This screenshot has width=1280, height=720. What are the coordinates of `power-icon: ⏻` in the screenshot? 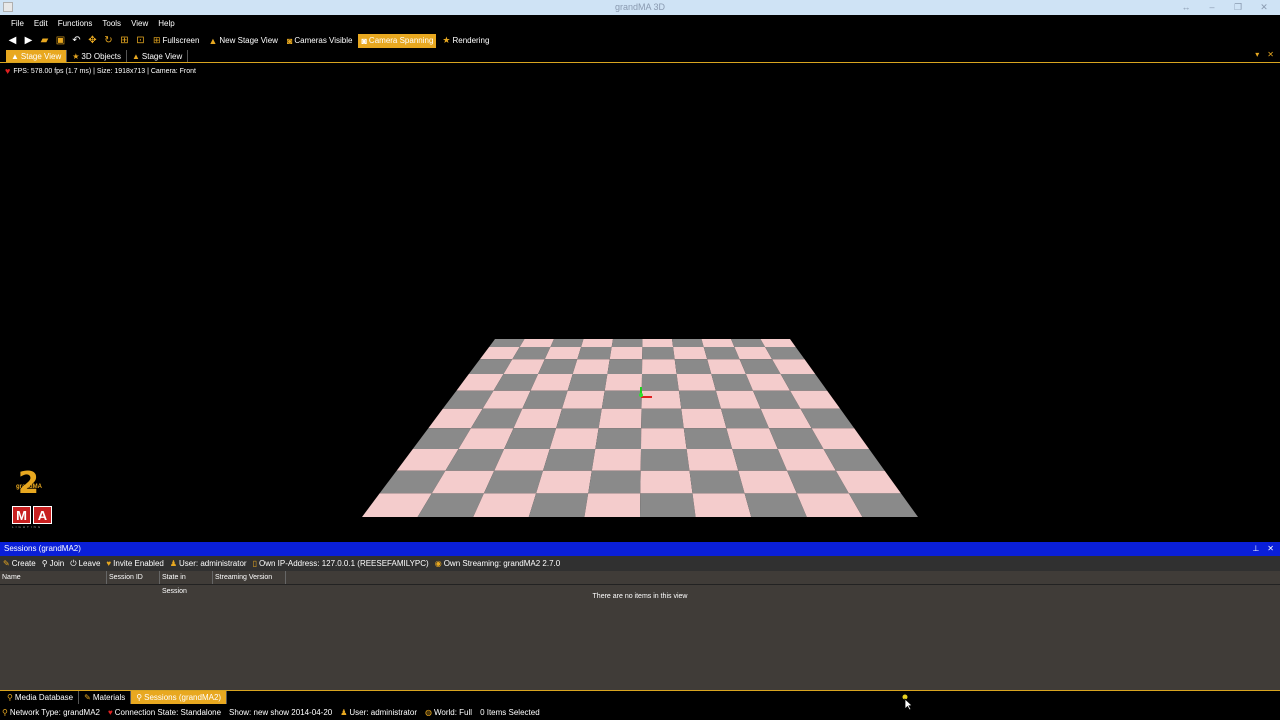 It's located at (73, 563).